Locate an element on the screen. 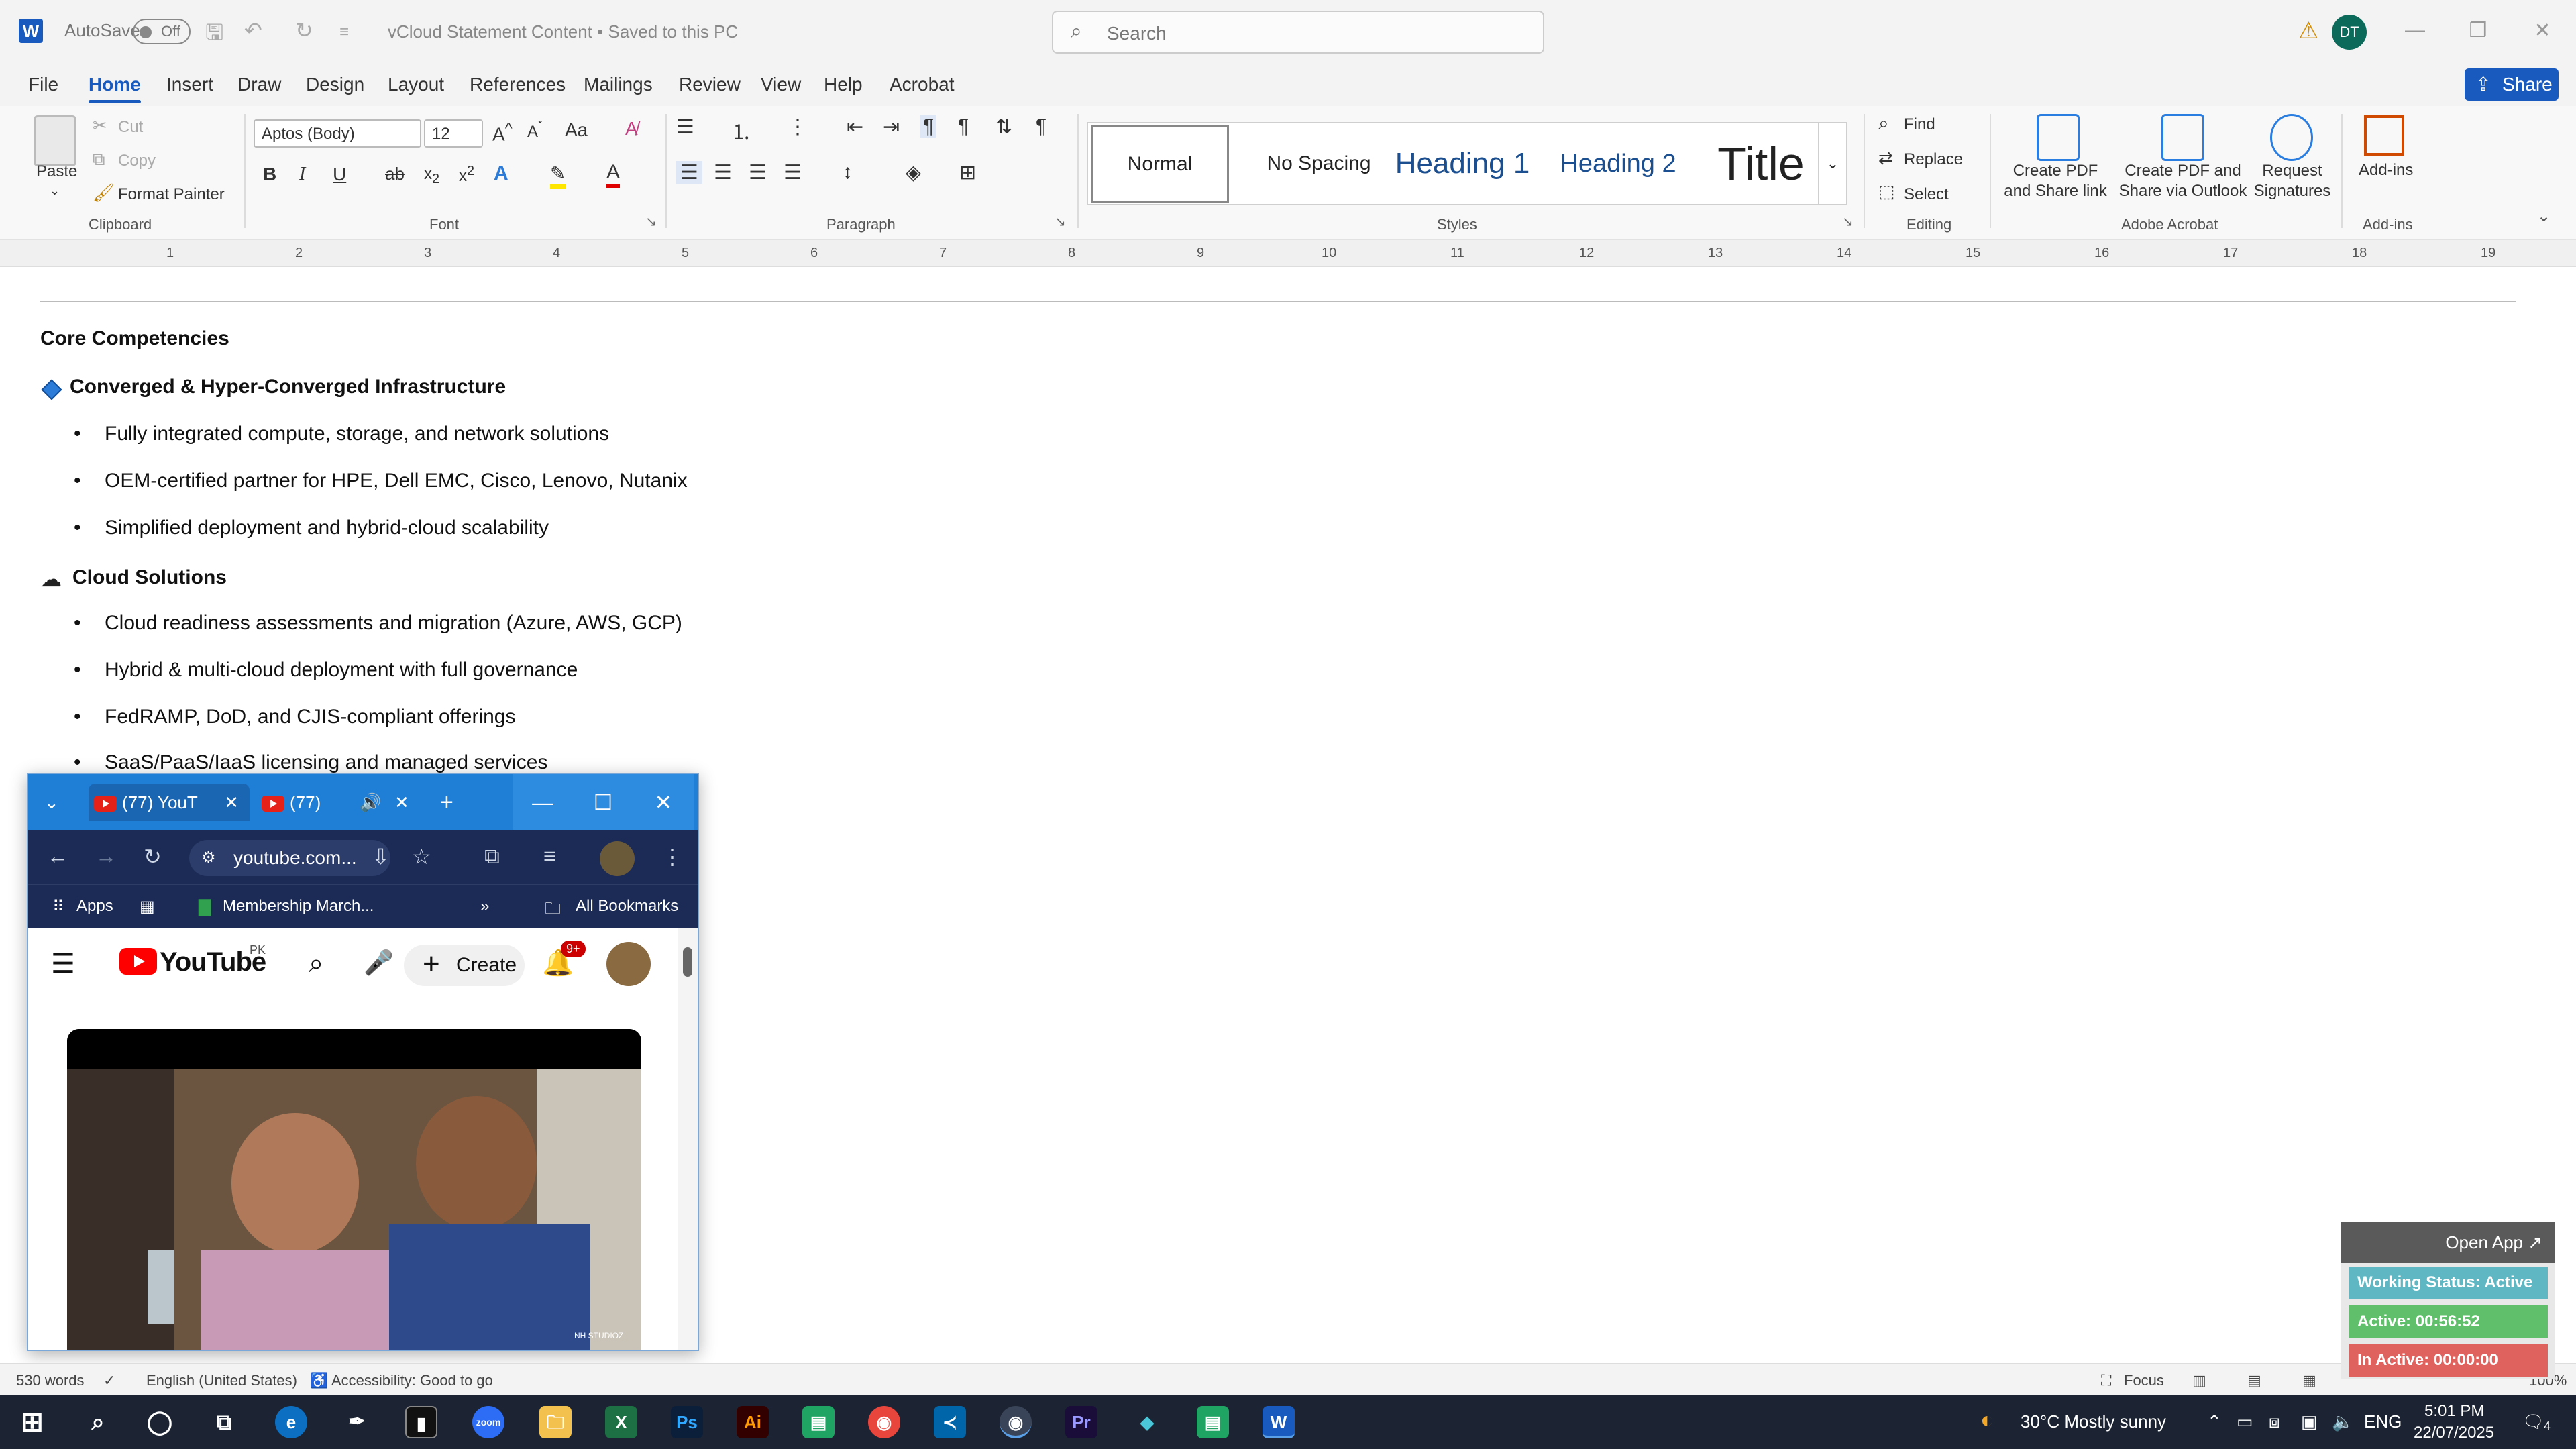  show-marks-icon: ¶ is located at coordinates (1041, 126).